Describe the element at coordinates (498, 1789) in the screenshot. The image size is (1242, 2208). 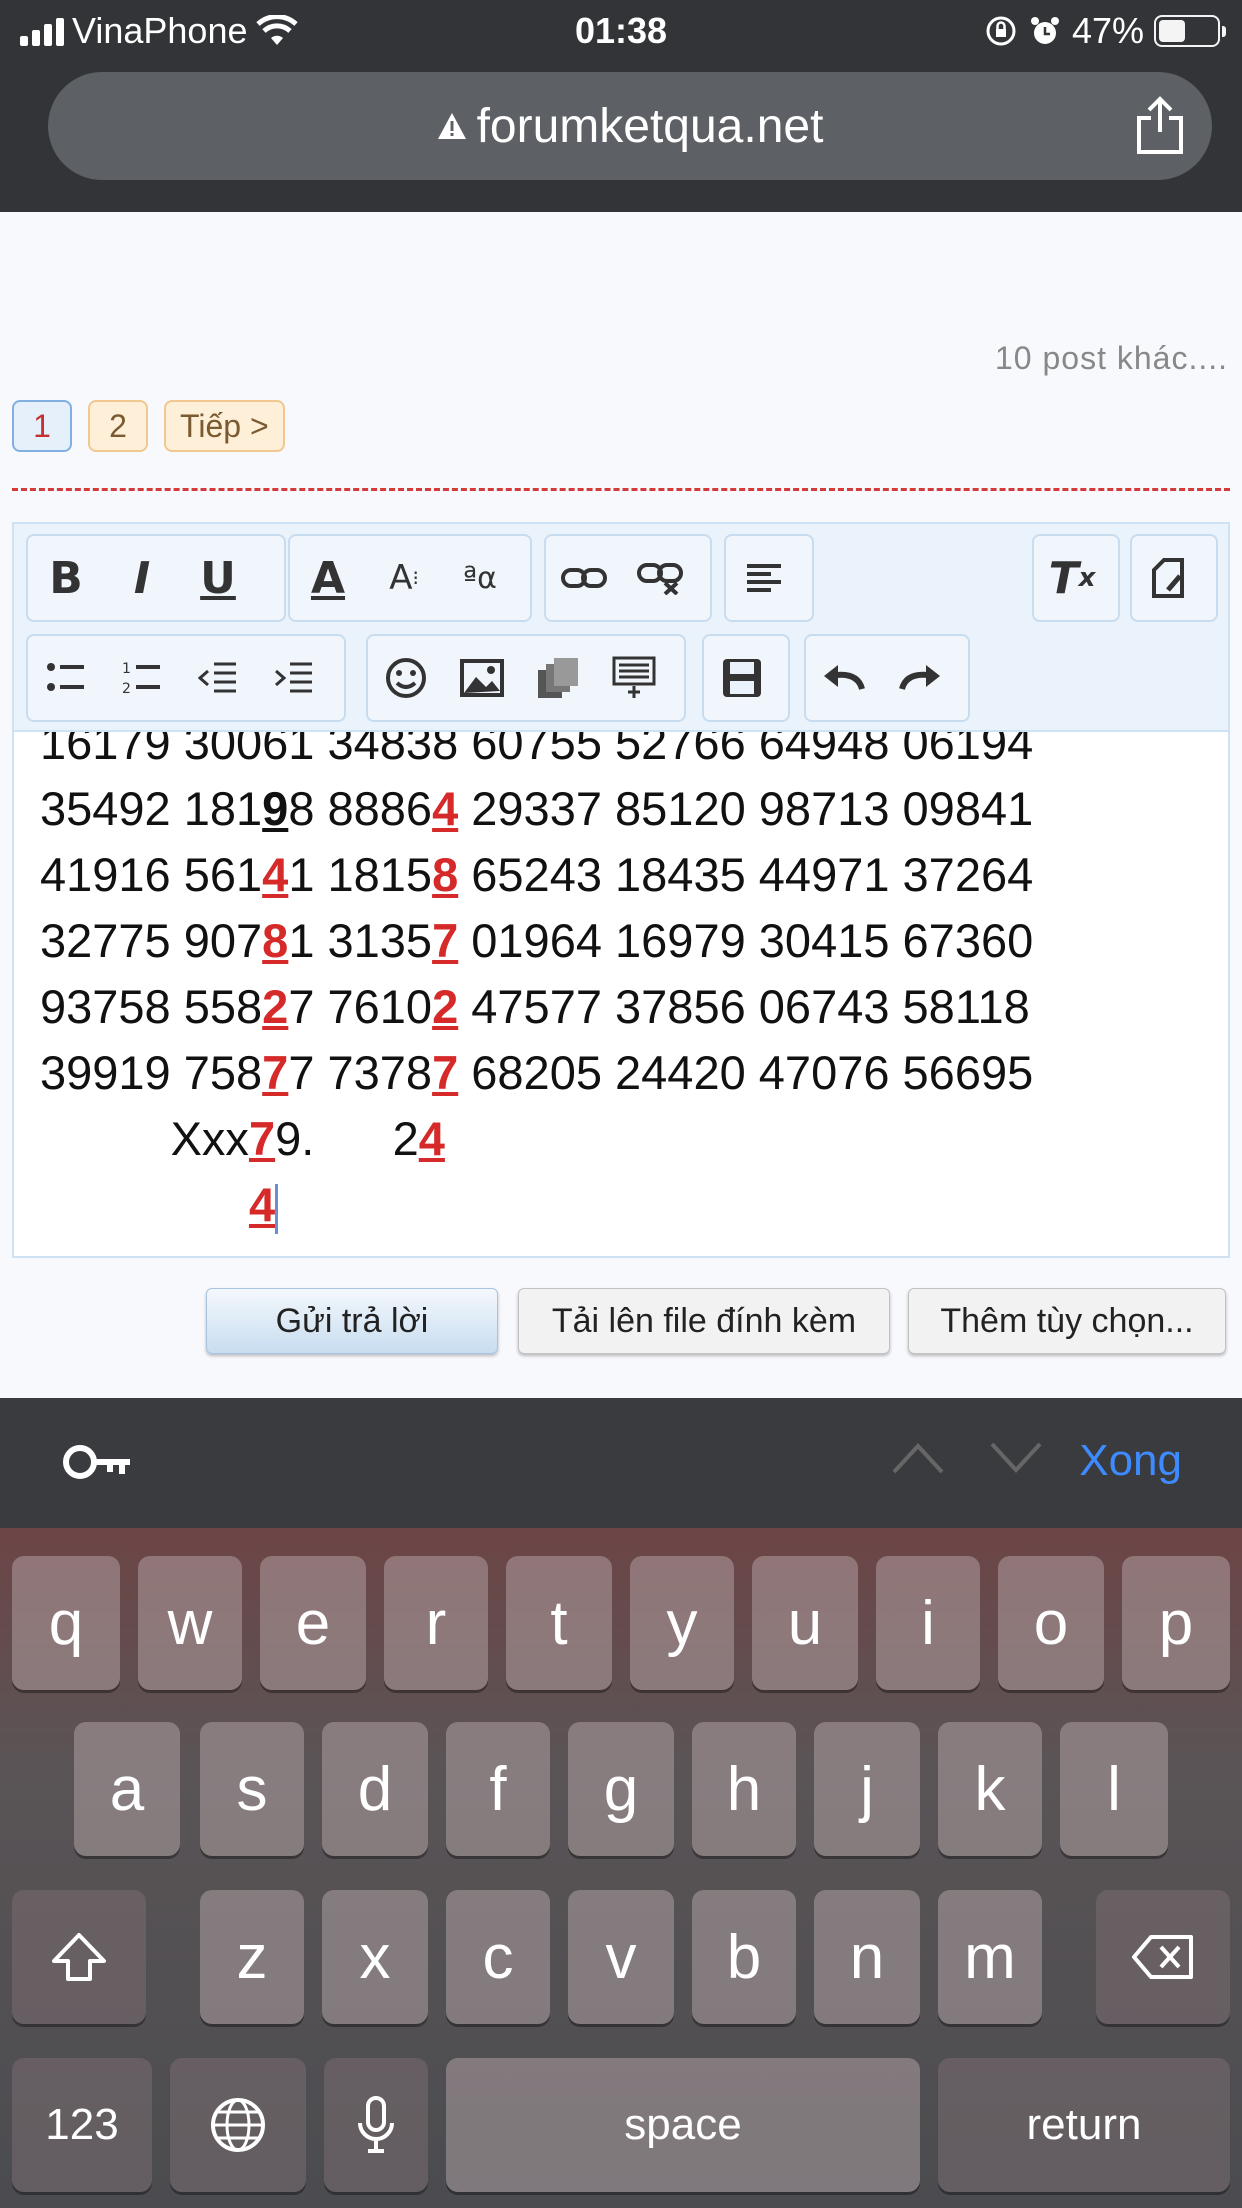
I see `key-f: f` at that location.